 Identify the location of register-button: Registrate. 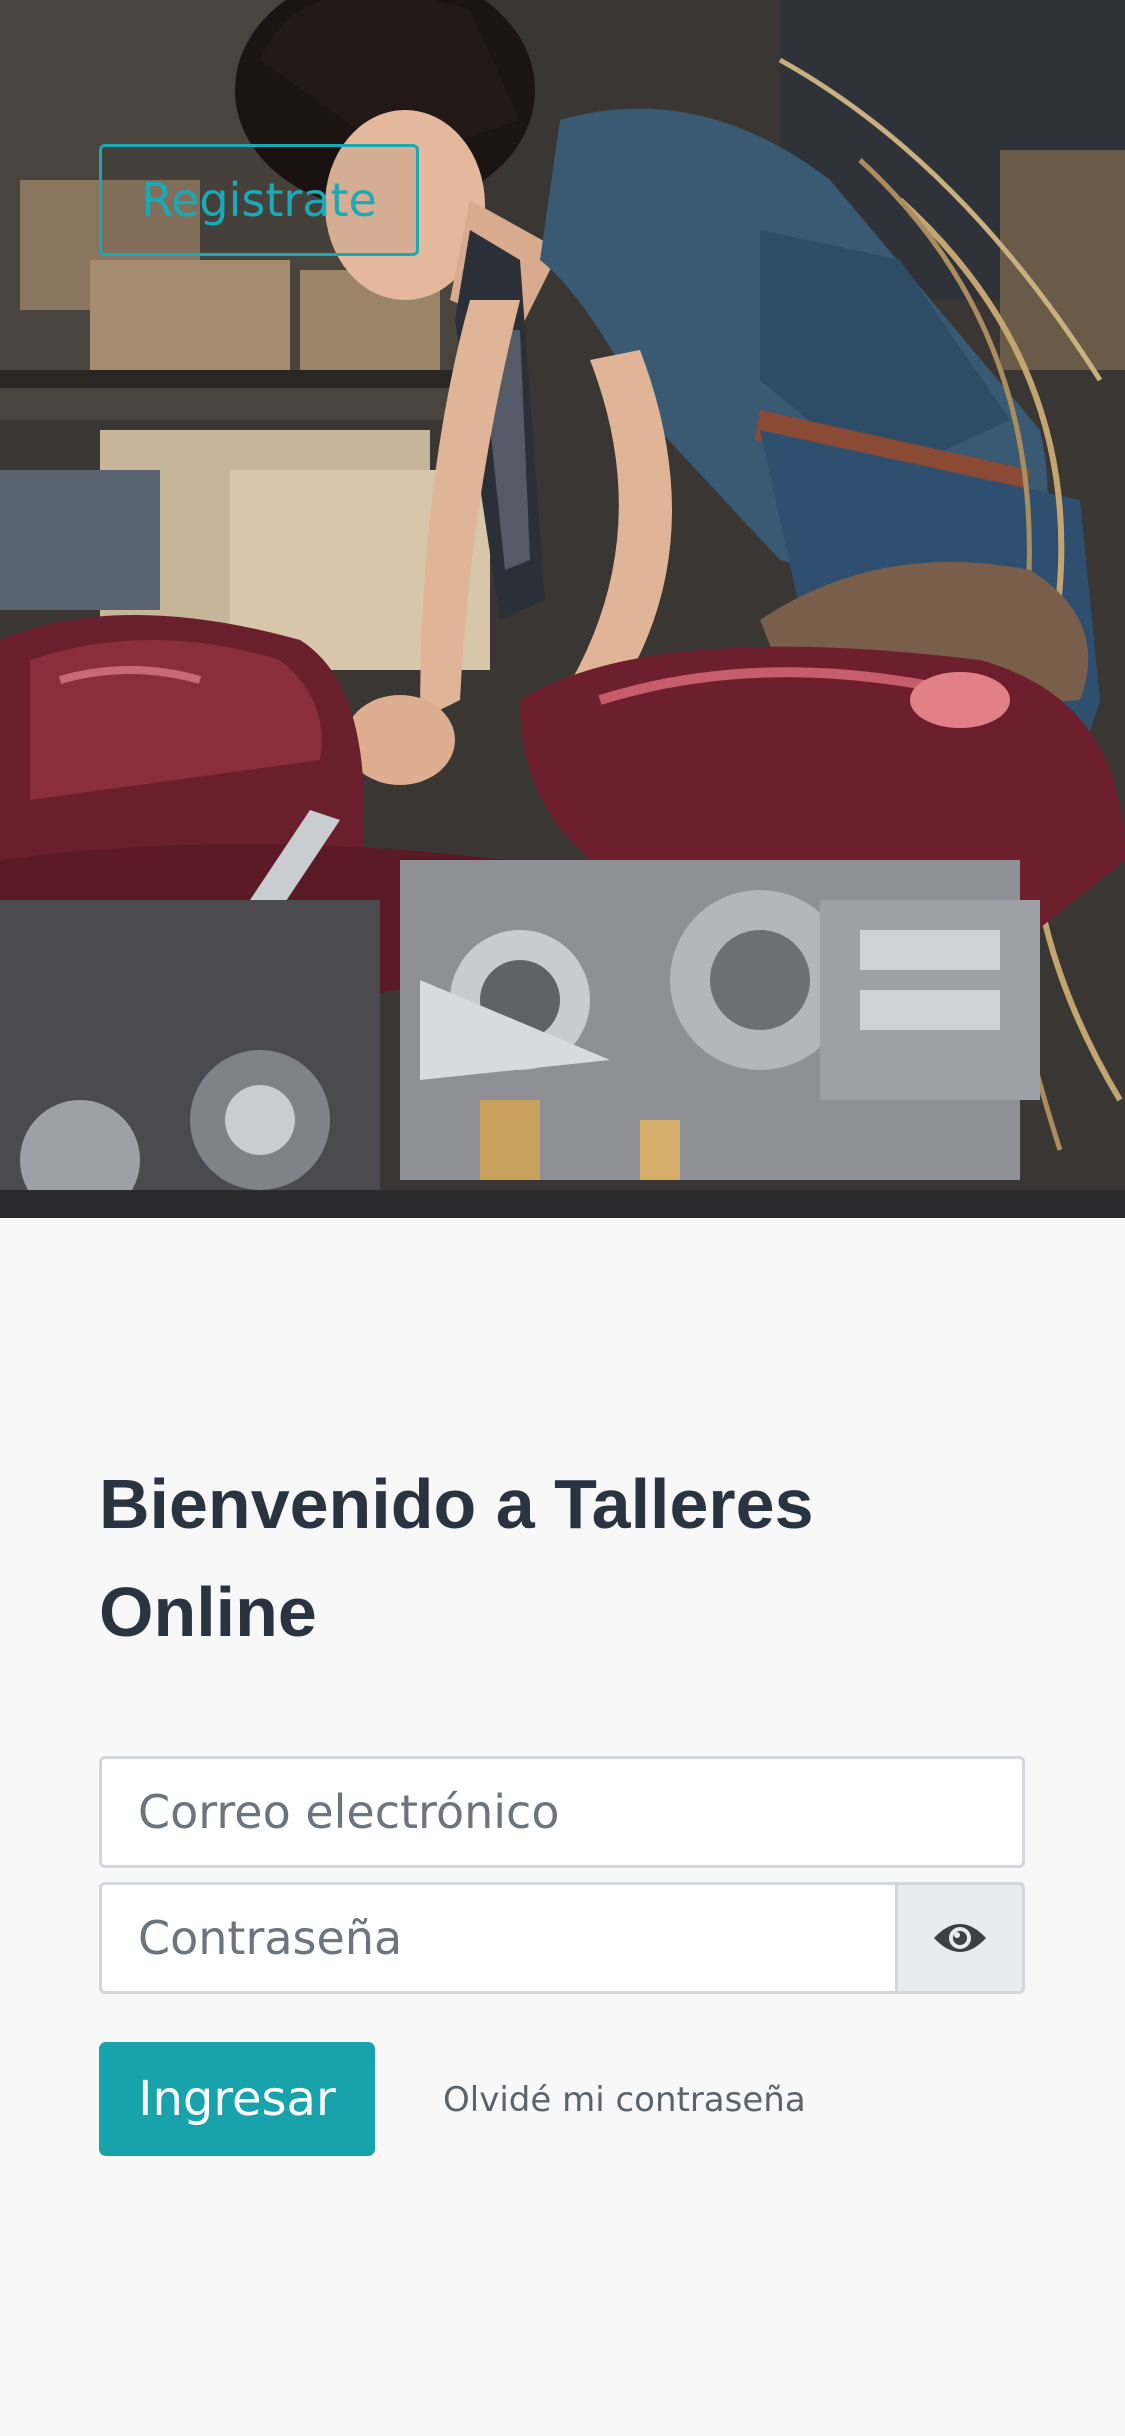
(259, 200).